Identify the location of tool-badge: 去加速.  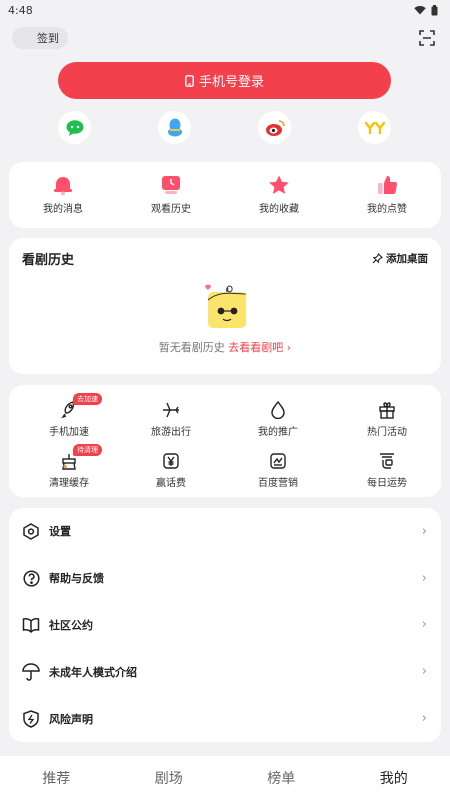
(87, 399).